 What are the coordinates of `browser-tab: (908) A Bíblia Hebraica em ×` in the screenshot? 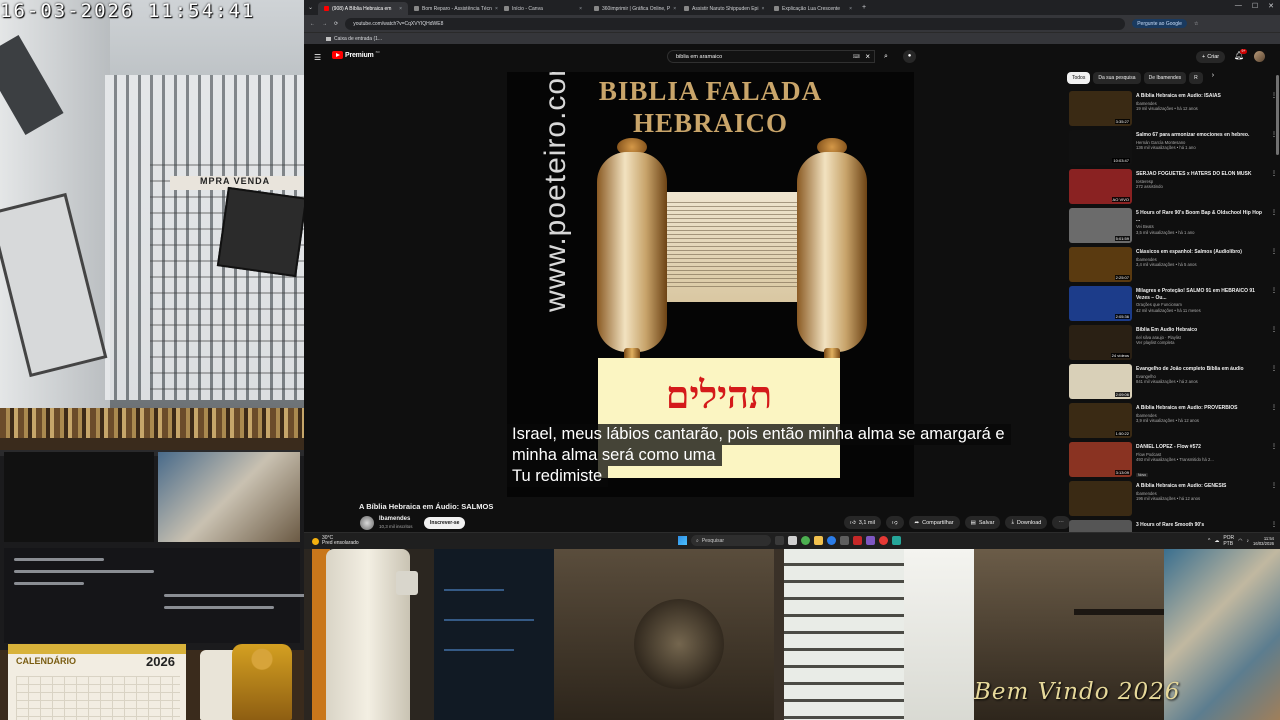 It's located at (363, 8).